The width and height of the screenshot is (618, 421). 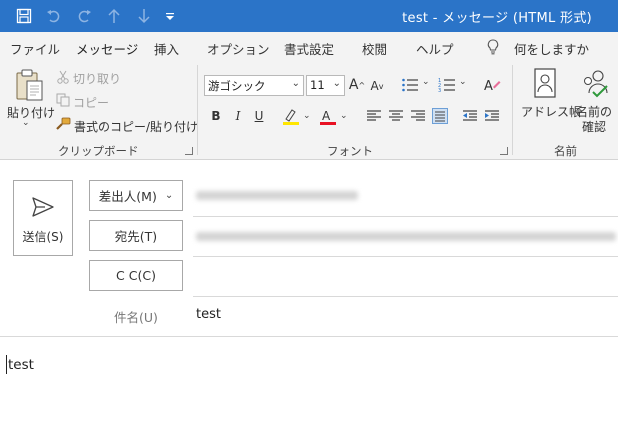 What do you see at coordinates (136, 126) in the screenshot?
I see `format-painter-button: 書式のコピー/貼り付け` at bounding box center [136, 126].